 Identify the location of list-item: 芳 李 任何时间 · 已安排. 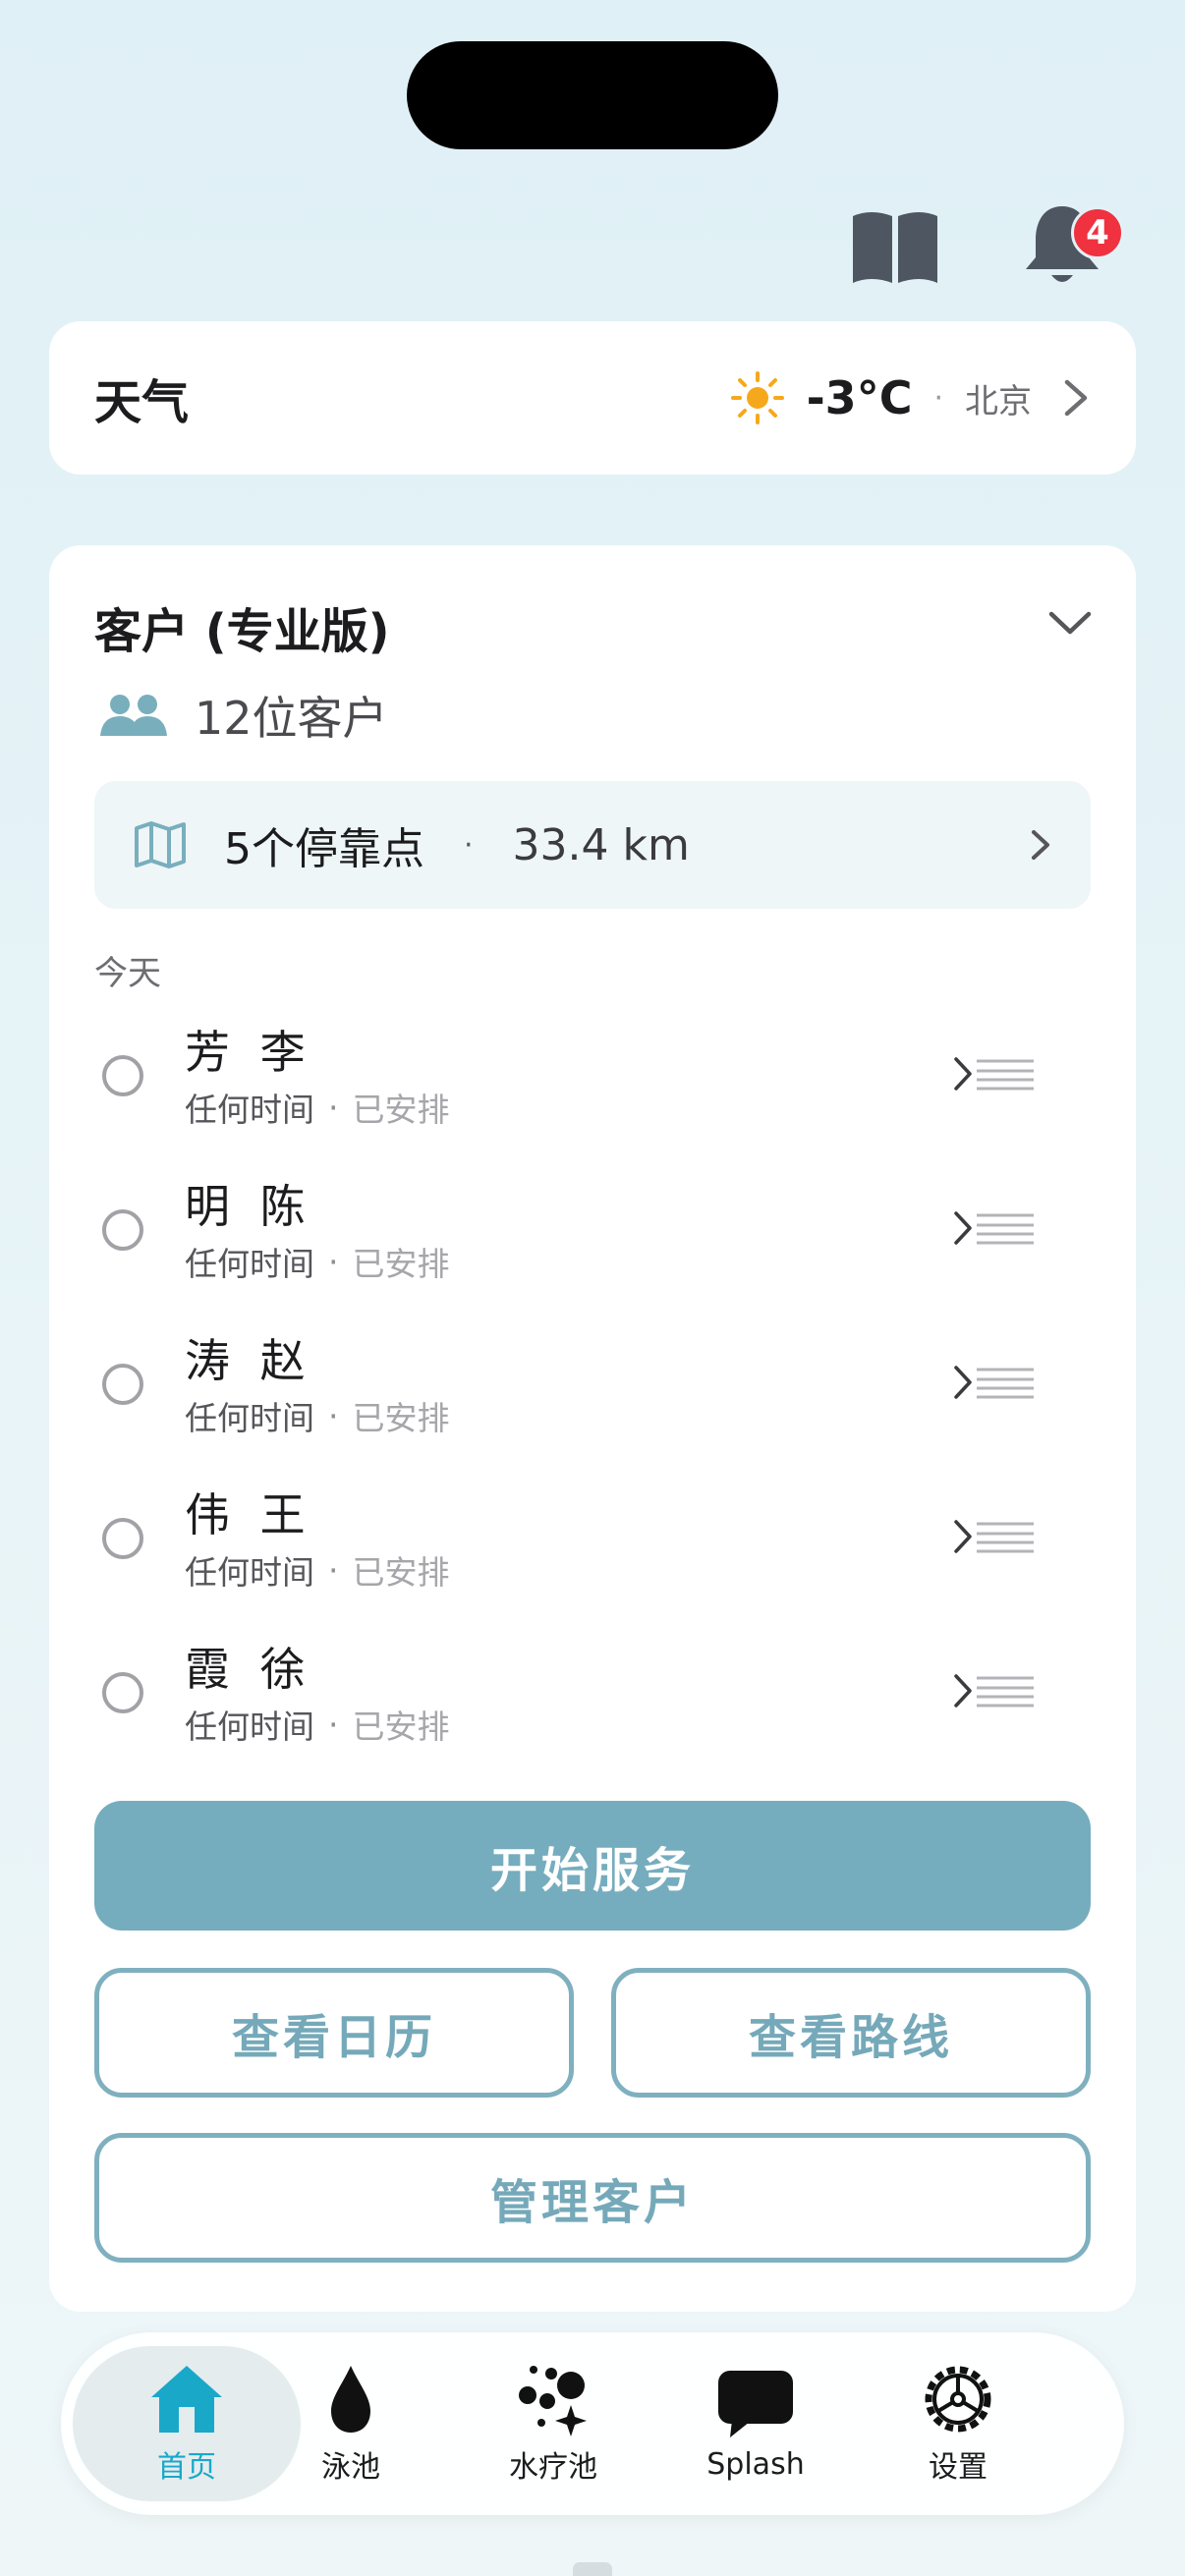
(592, 1074).